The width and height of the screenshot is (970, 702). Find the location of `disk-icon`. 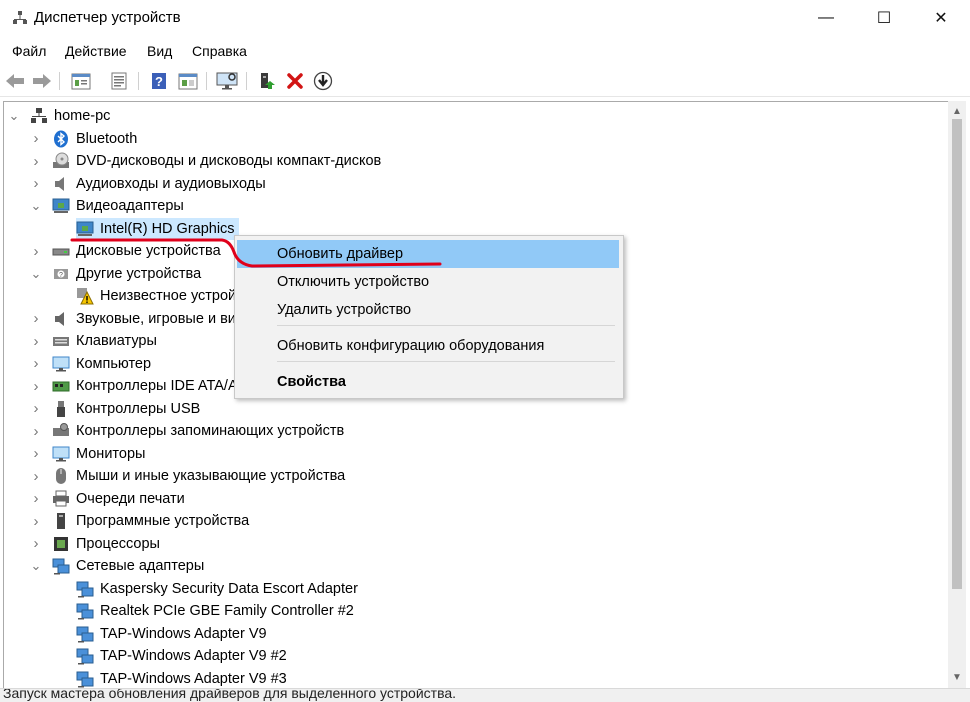

disk-icon is located at coordinates (61, 251).